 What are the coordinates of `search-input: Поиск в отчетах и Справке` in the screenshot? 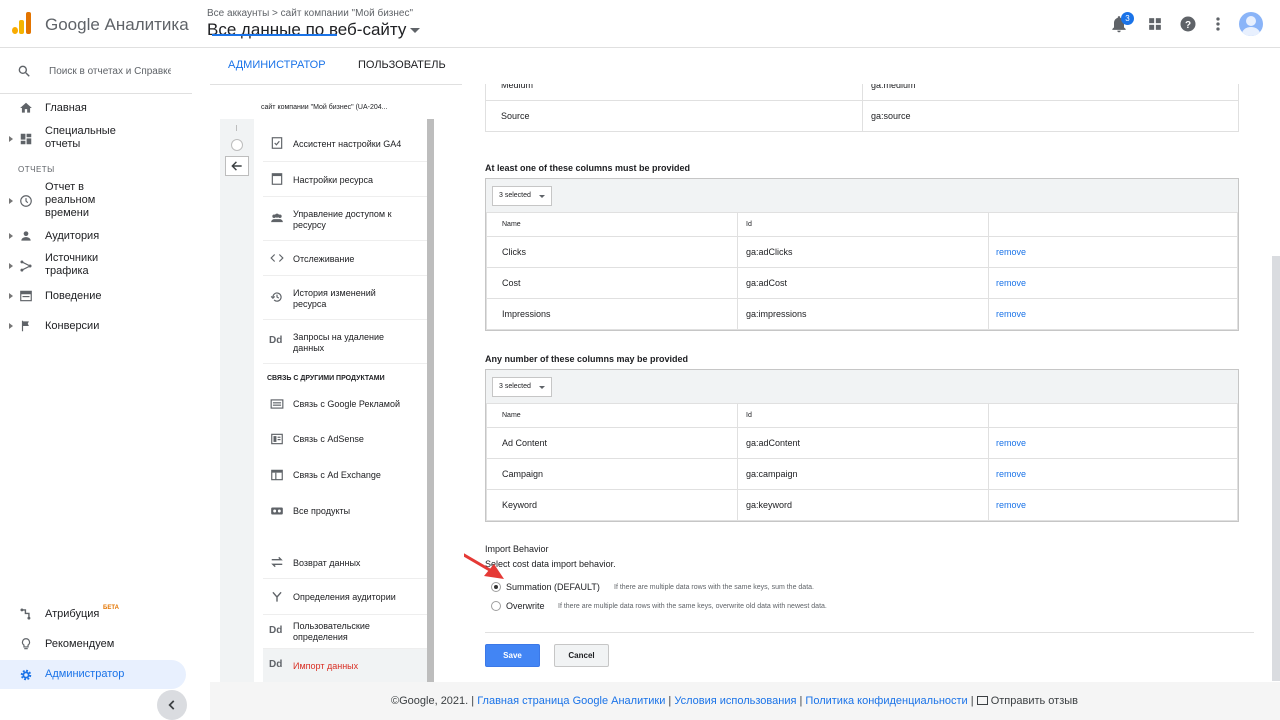 It's located at (110, 71).